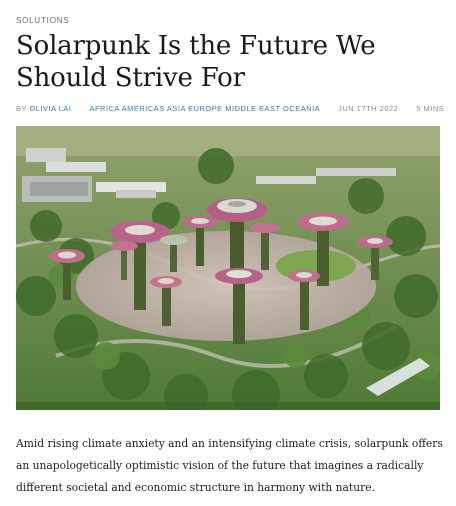 This screenshot has height=506, width=456. I want to click on author-link: OLIVIA LAI, so click(50, 108).